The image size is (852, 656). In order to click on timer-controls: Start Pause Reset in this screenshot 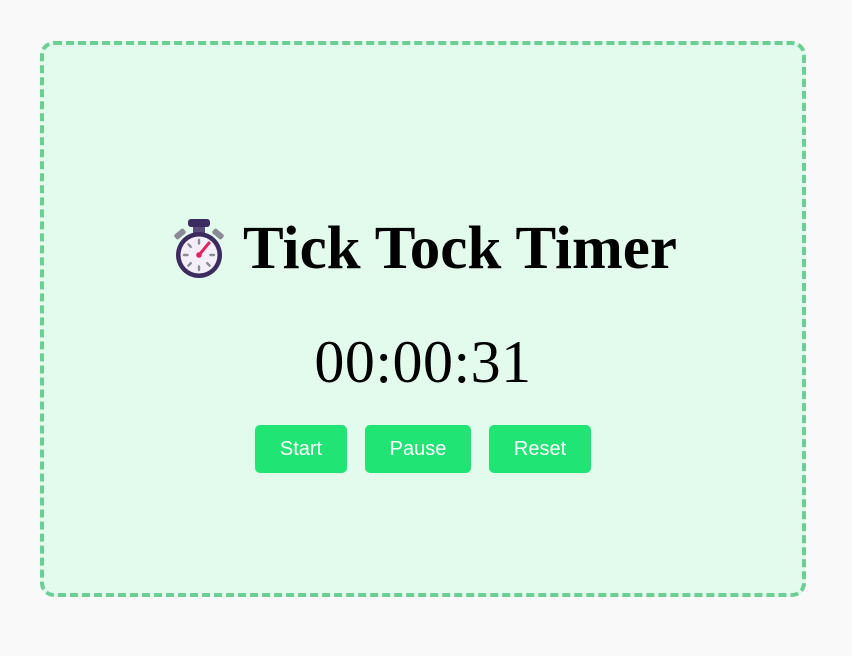, I will do `click(423, 449)`.